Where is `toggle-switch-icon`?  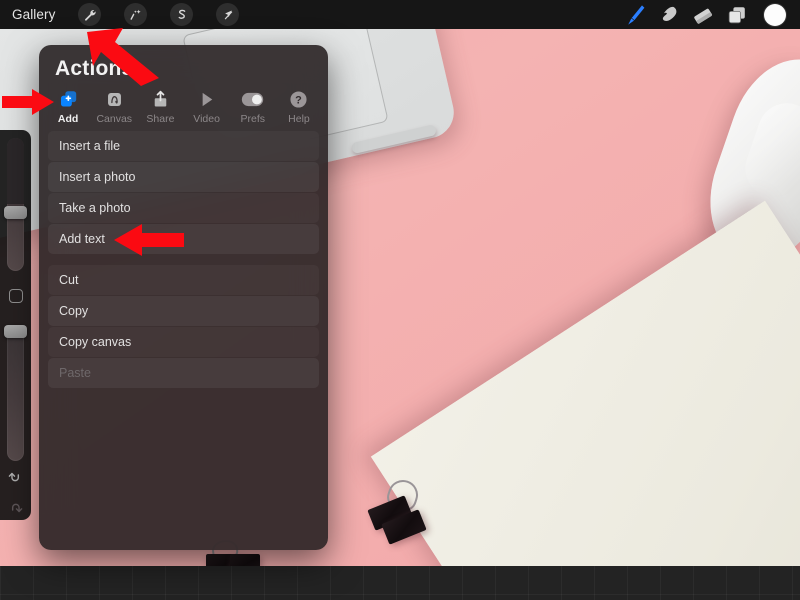 toggle-switch-icon is located at coordinates (252, 99).